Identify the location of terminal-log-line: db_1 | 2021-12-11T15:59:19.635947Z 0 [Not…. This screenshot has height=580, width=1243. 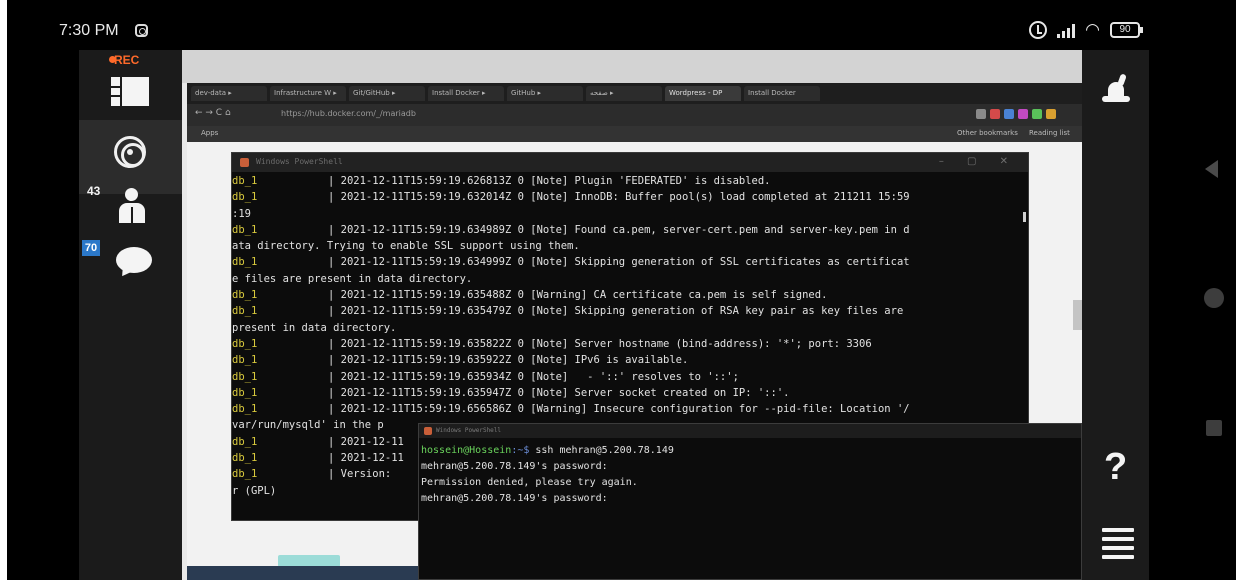
(628, 393).